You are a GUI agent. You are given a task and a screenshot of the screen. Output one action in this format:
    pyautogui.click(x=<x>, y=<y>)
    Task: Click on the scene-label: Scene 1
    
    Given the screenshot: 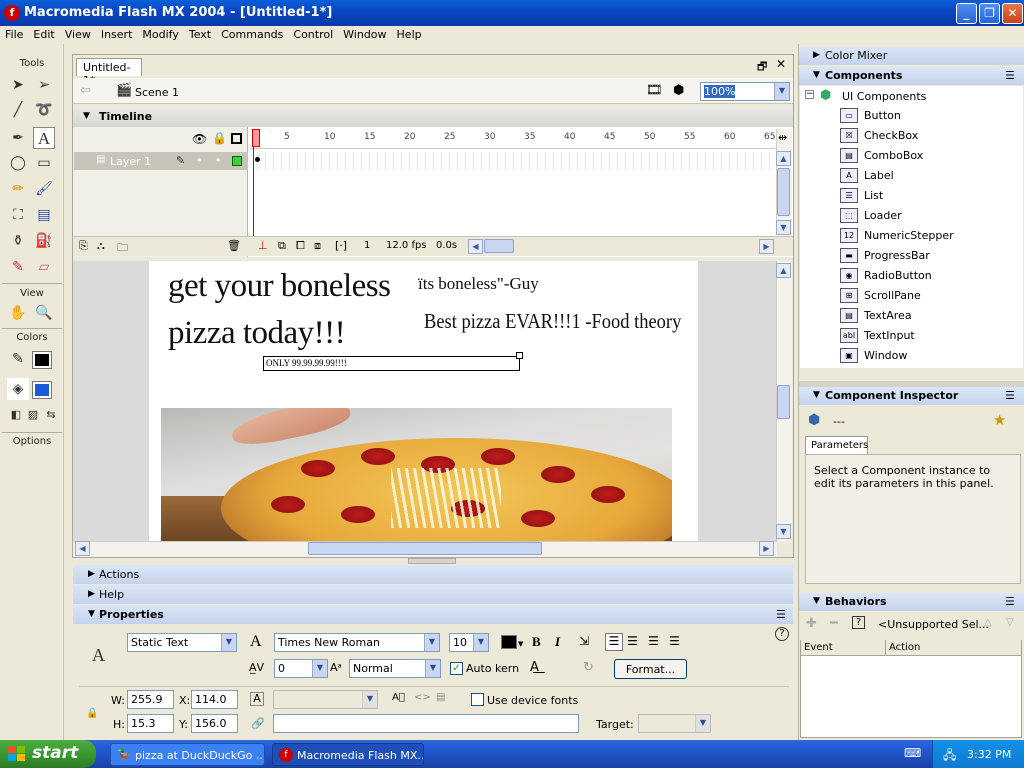 What is the action you would take?
    pyautogui.click(x=157, y=92)
    